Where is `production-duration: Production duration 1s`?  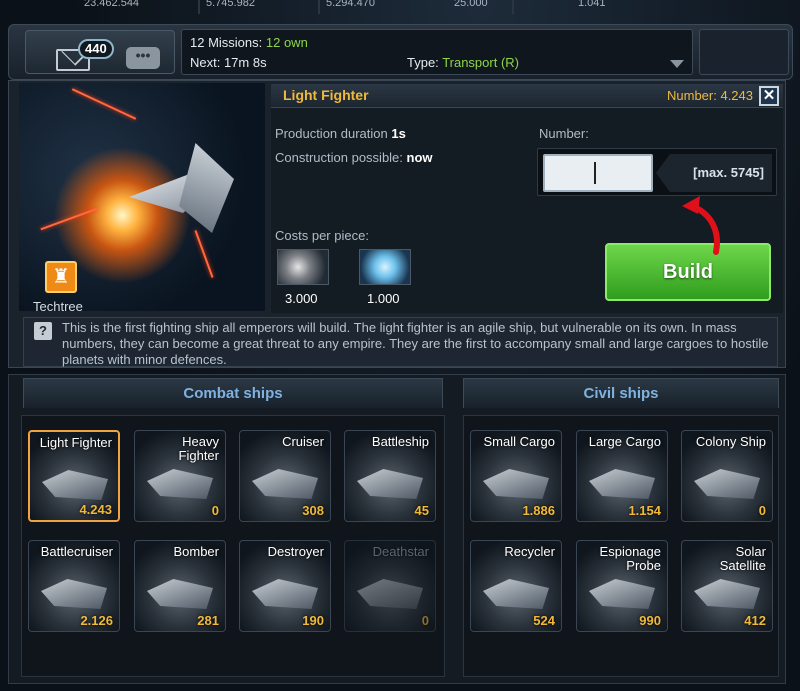 production-duration: Production duration 1s is located at coordinates (340, 133).